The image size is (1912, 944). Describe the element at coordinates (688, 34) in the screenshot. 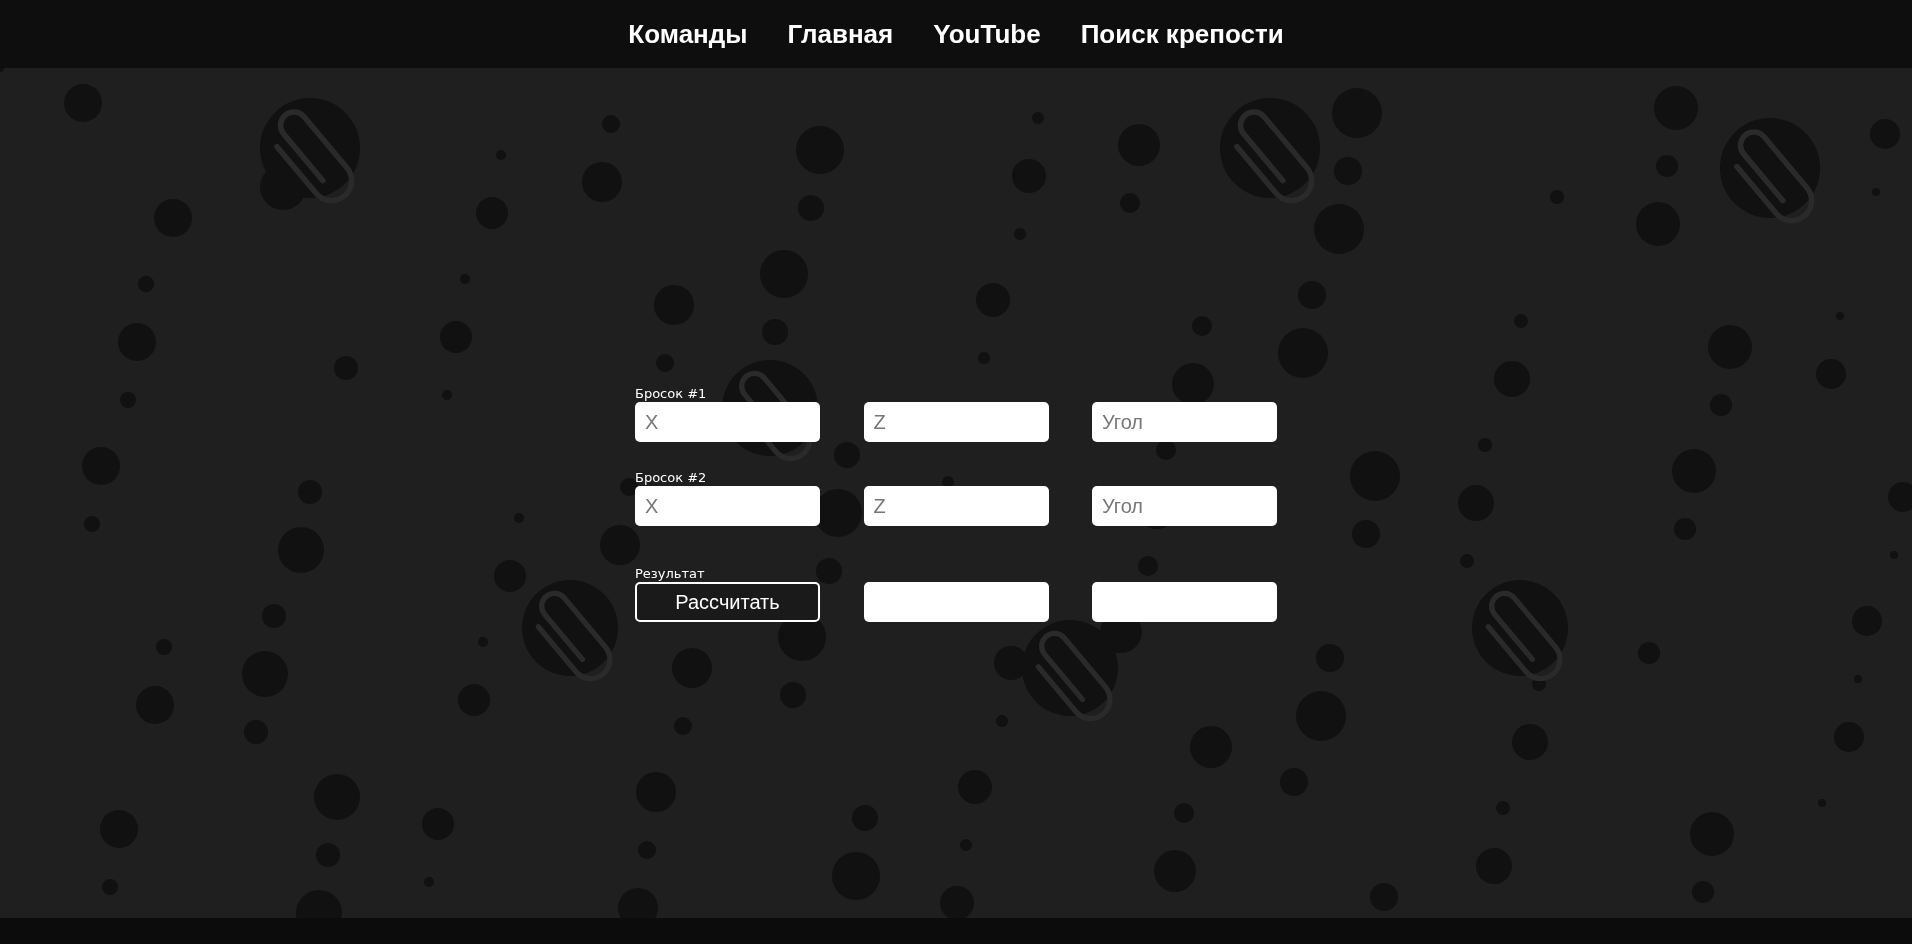

I see `nav-link: Команды` at that location.